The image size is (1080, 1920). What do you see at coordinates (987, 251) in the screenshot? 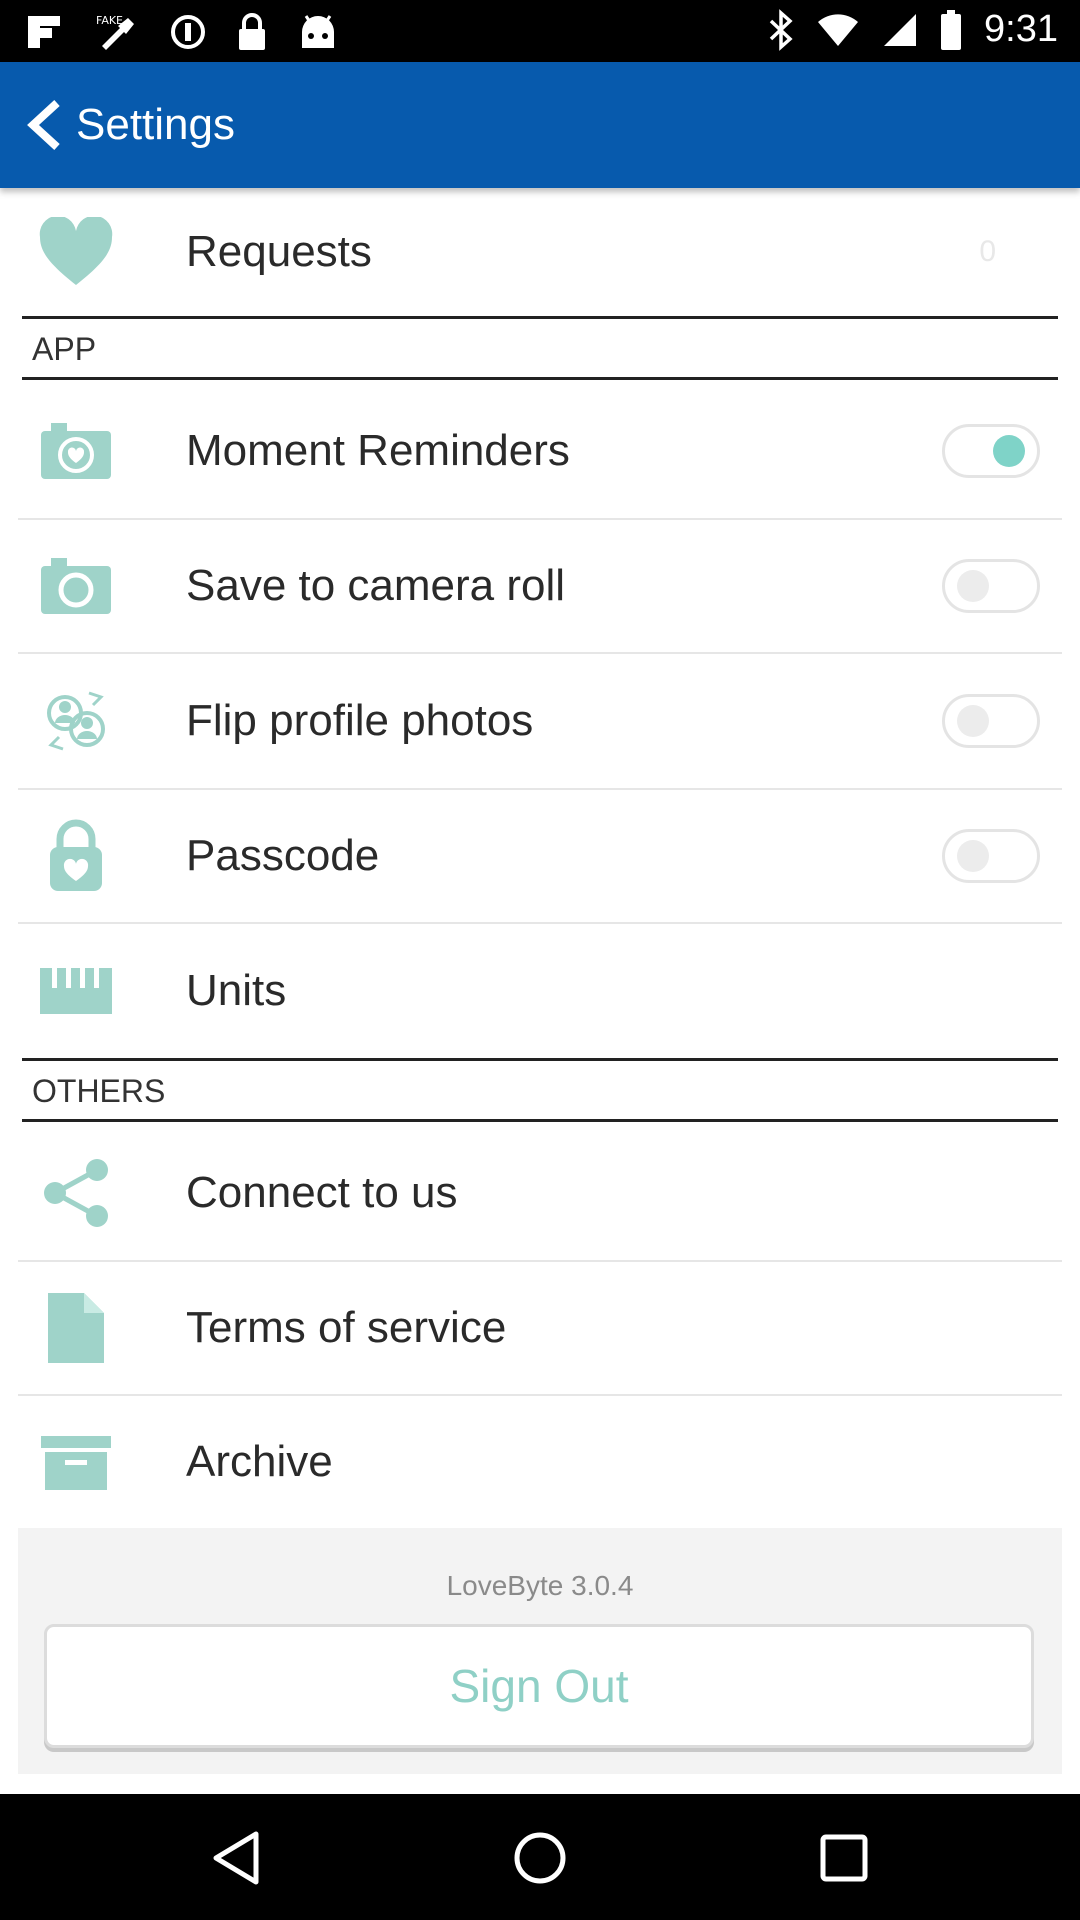
I see `requests-count: 0` at bounding box center [987, 251].